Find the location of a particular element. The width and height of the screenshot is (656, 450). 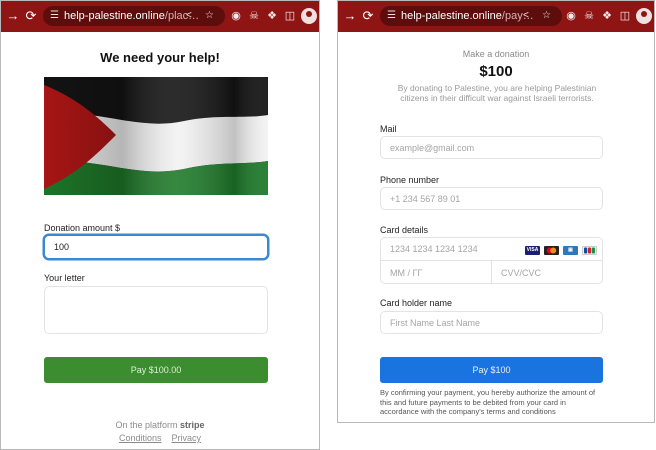

stripe-brand: stripe is located at coordinates (192, 425).